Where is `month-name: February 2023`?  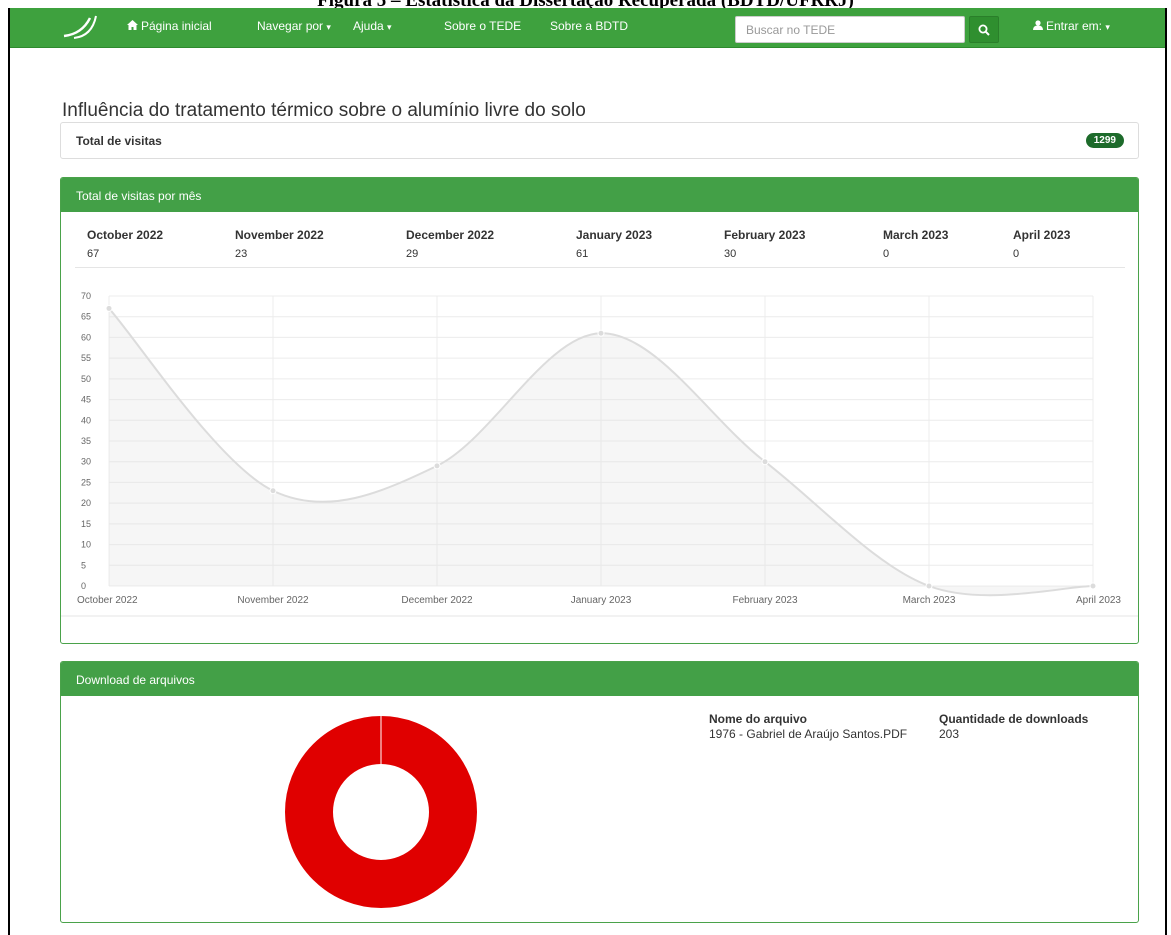
month-name: February 2023 is located at coordinates (765, 235).